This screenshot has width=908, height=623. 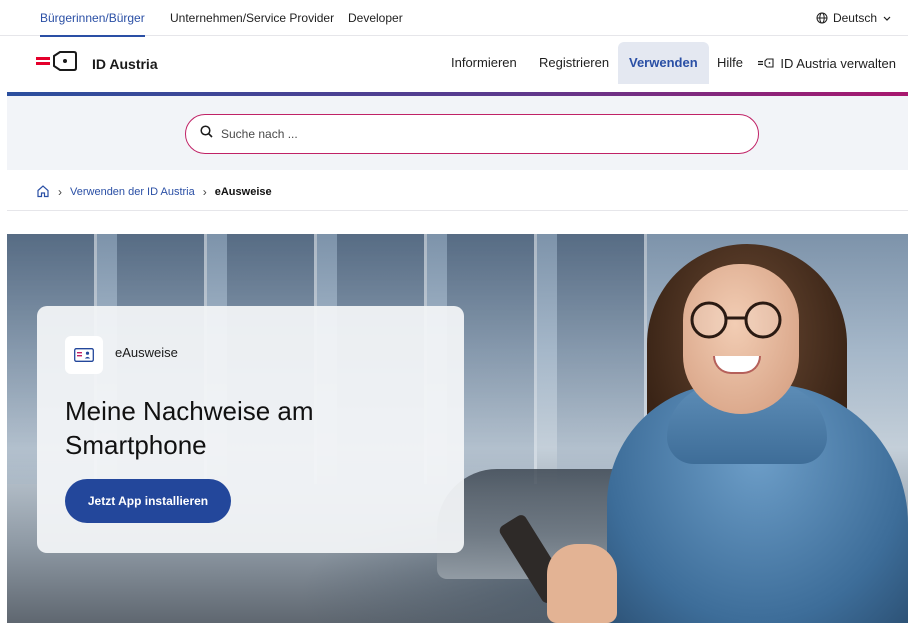 What do you see at coordinates (84, 355) in the screenshot?
I see `id-card-icon` at bounding box center [84, 355].